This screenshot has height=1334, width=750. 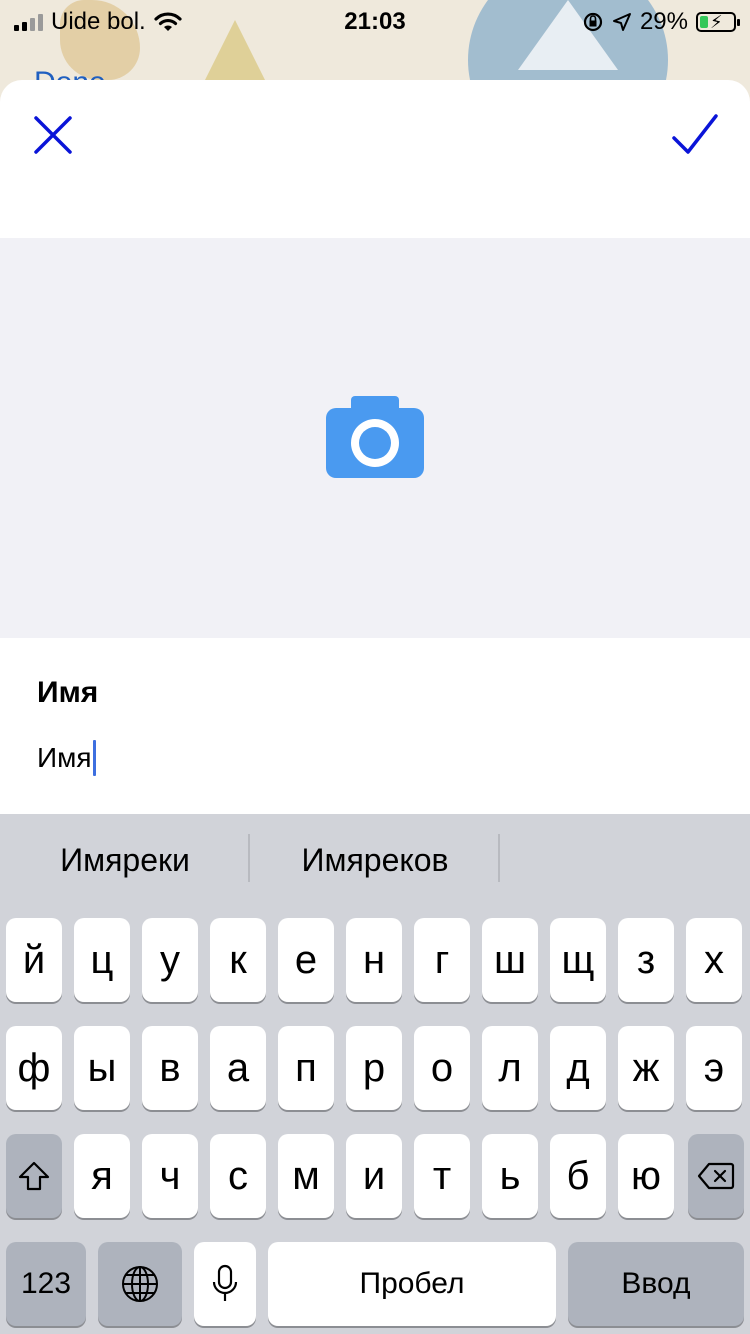 What do you see at coordinates (695, 135) in the screenshot?
I see `checkmark-icon` at bounding box center [695, 135].